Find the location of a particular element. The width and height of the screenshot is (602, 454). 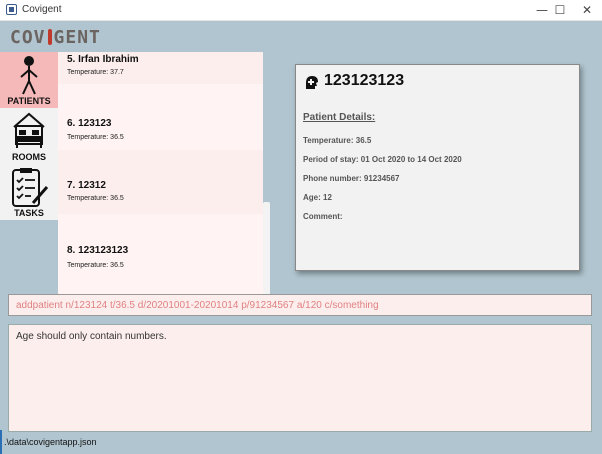

logo-text-left: COV is located at coordinates (28, 37).